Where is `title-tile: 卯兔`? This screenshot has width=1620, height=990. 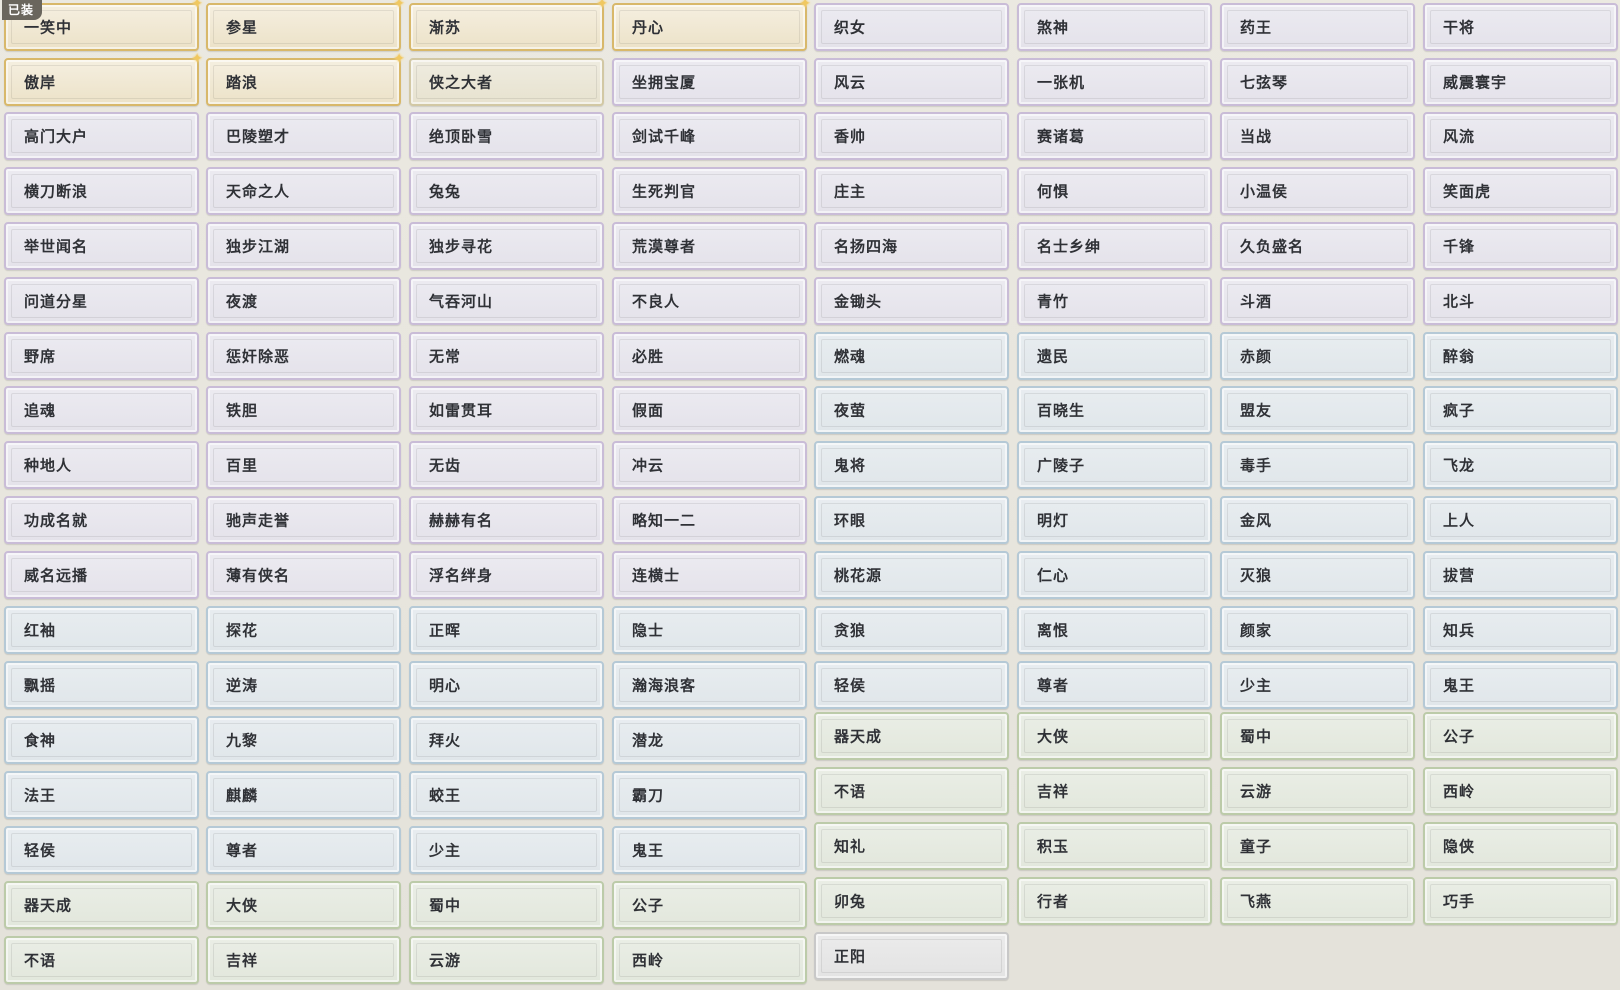
title-tile: 卯兔 is located at coordinates (911, 901).